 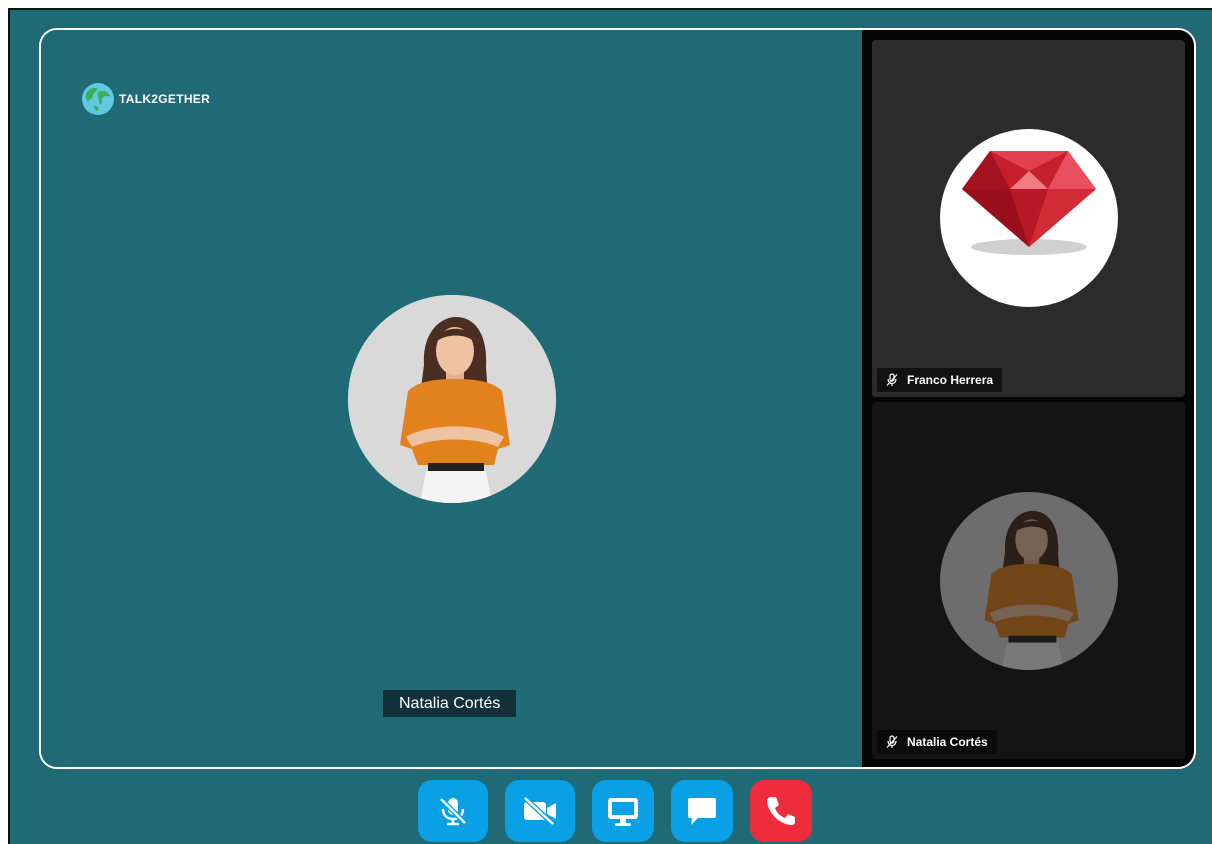 I want to click on monitor-icon, so click(x=623, y=812).